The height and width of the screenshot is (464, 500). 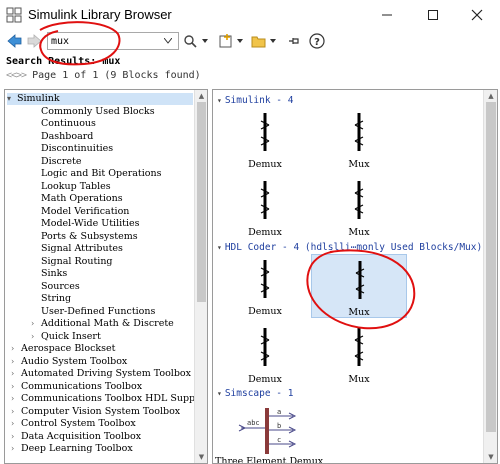 What do you see at coordinates (14, 41) in the screenshot?
I see `back-button` at bounding box center [14, 41].